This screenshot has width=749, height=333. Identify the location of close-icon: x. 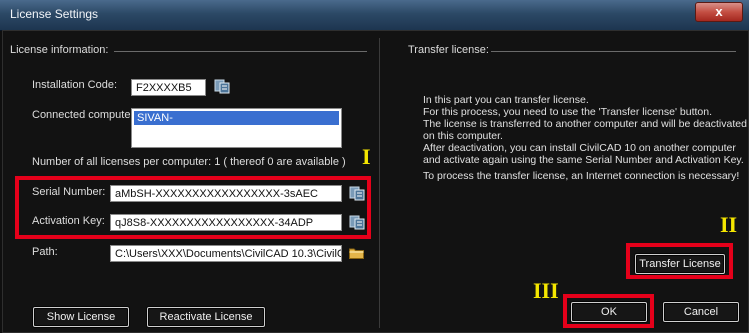
(719, 11).